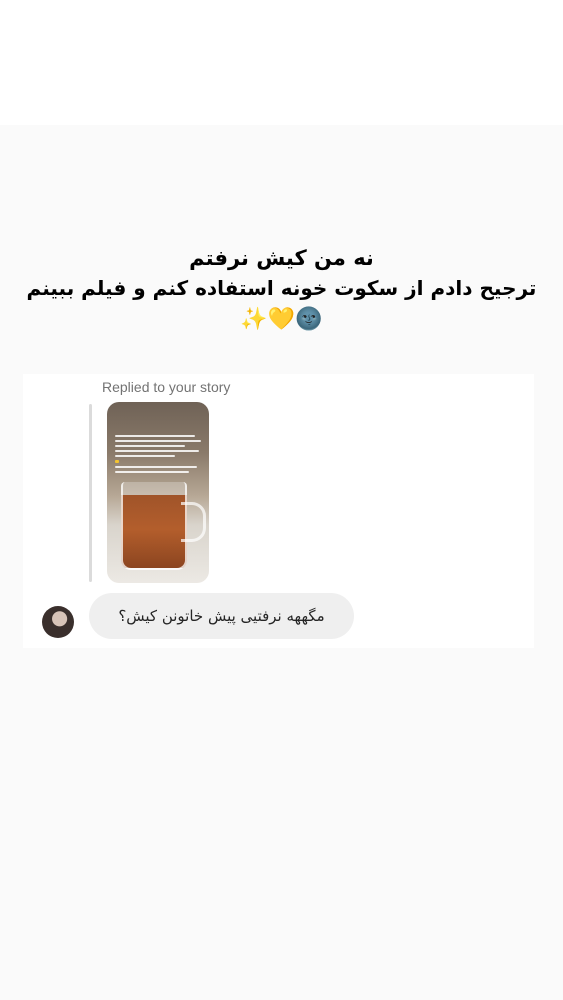  I want to click on new-moon-face-icon: 🌚, so click(309, 319).